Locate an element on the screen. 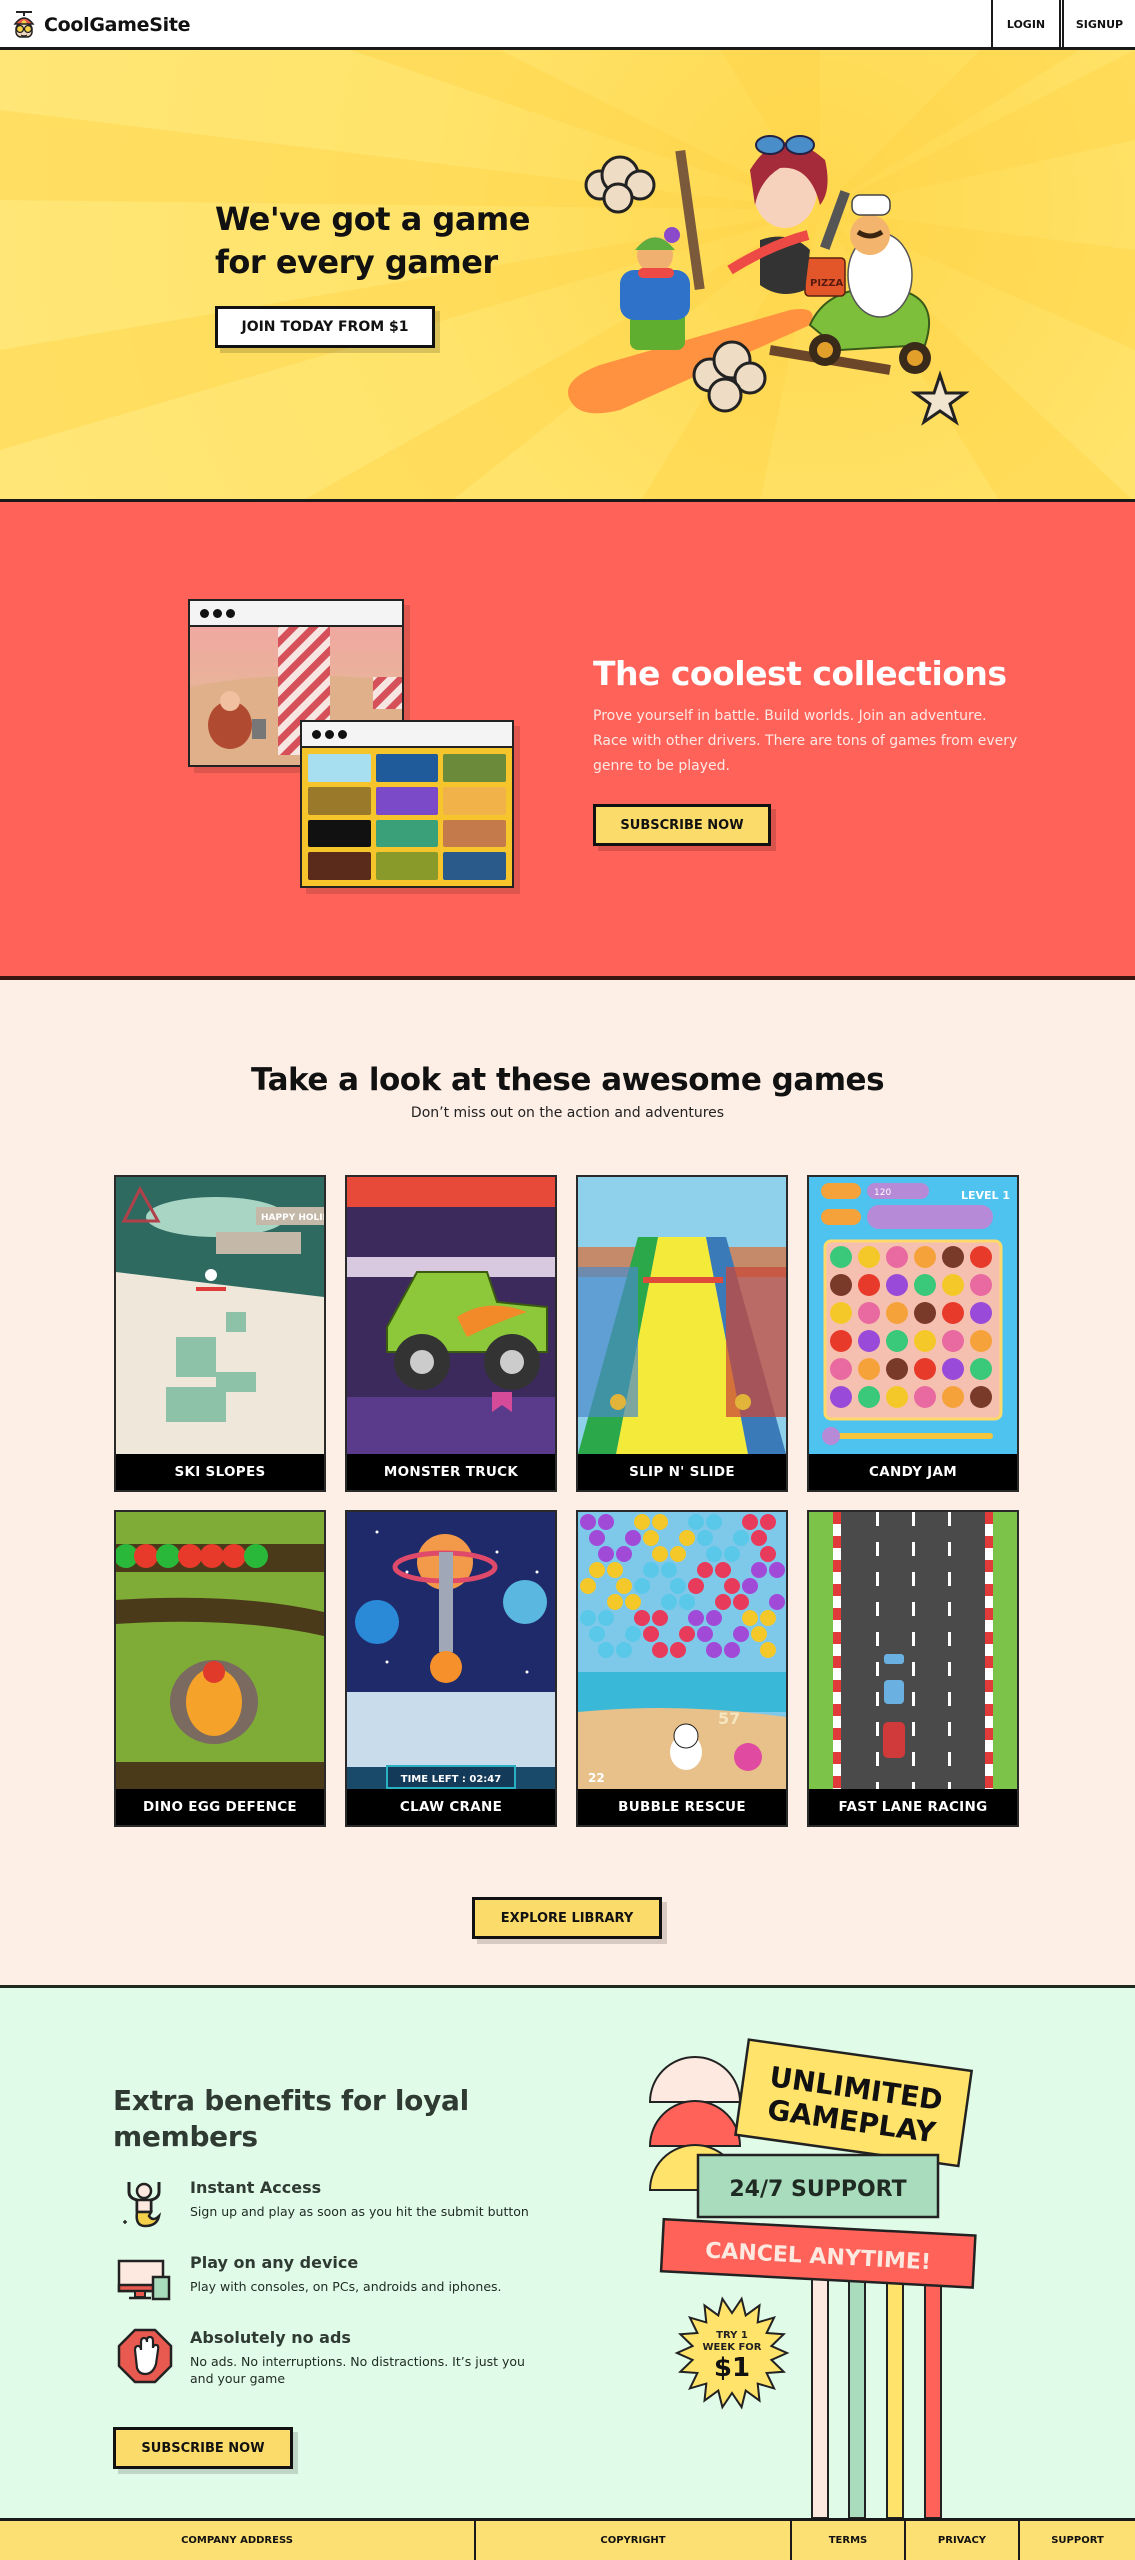  game-card-ski-slopes: HAPPY HOLIDA SKI SLOPES is located at coordinates (220, 1333).